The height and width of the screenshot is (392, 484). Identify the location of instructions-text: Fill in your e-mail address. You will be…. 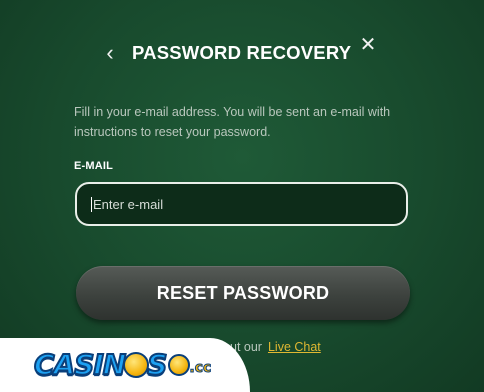
(232, 122).